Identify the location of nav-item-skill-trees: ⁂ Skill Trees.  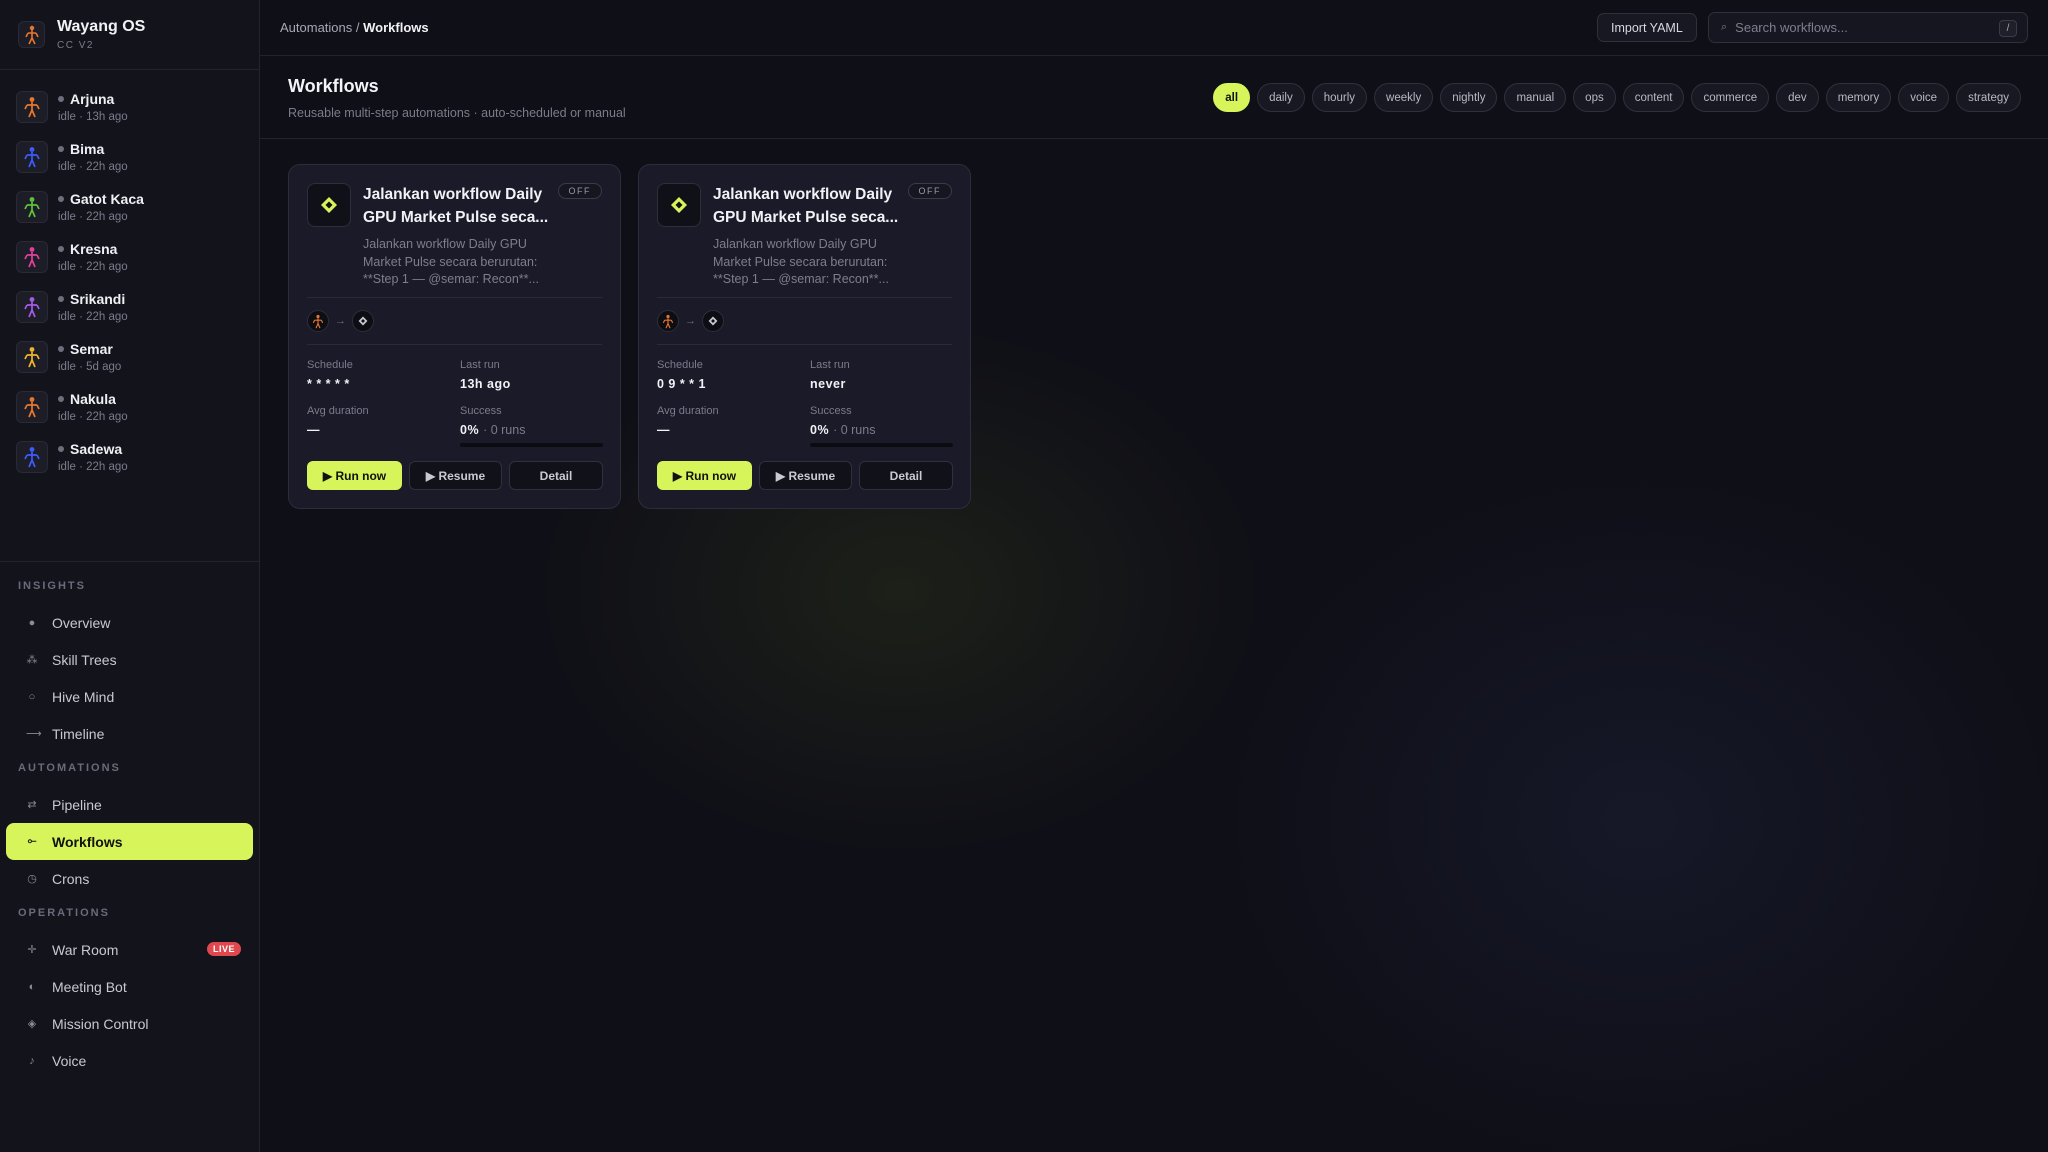
(129, 659).